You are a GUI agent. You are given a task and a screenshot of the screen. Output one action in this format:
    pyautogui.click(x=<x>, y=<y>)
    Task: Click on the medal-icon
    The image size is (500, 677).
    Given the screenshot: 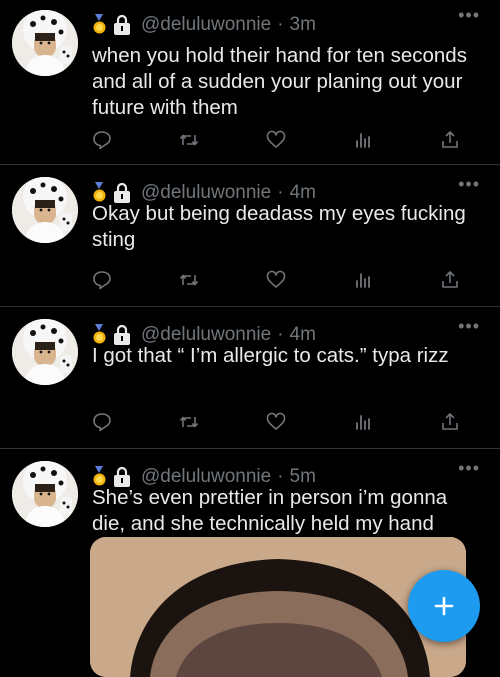 What is the action you would take?
    pyautogui.click(x=99, y=24)
    